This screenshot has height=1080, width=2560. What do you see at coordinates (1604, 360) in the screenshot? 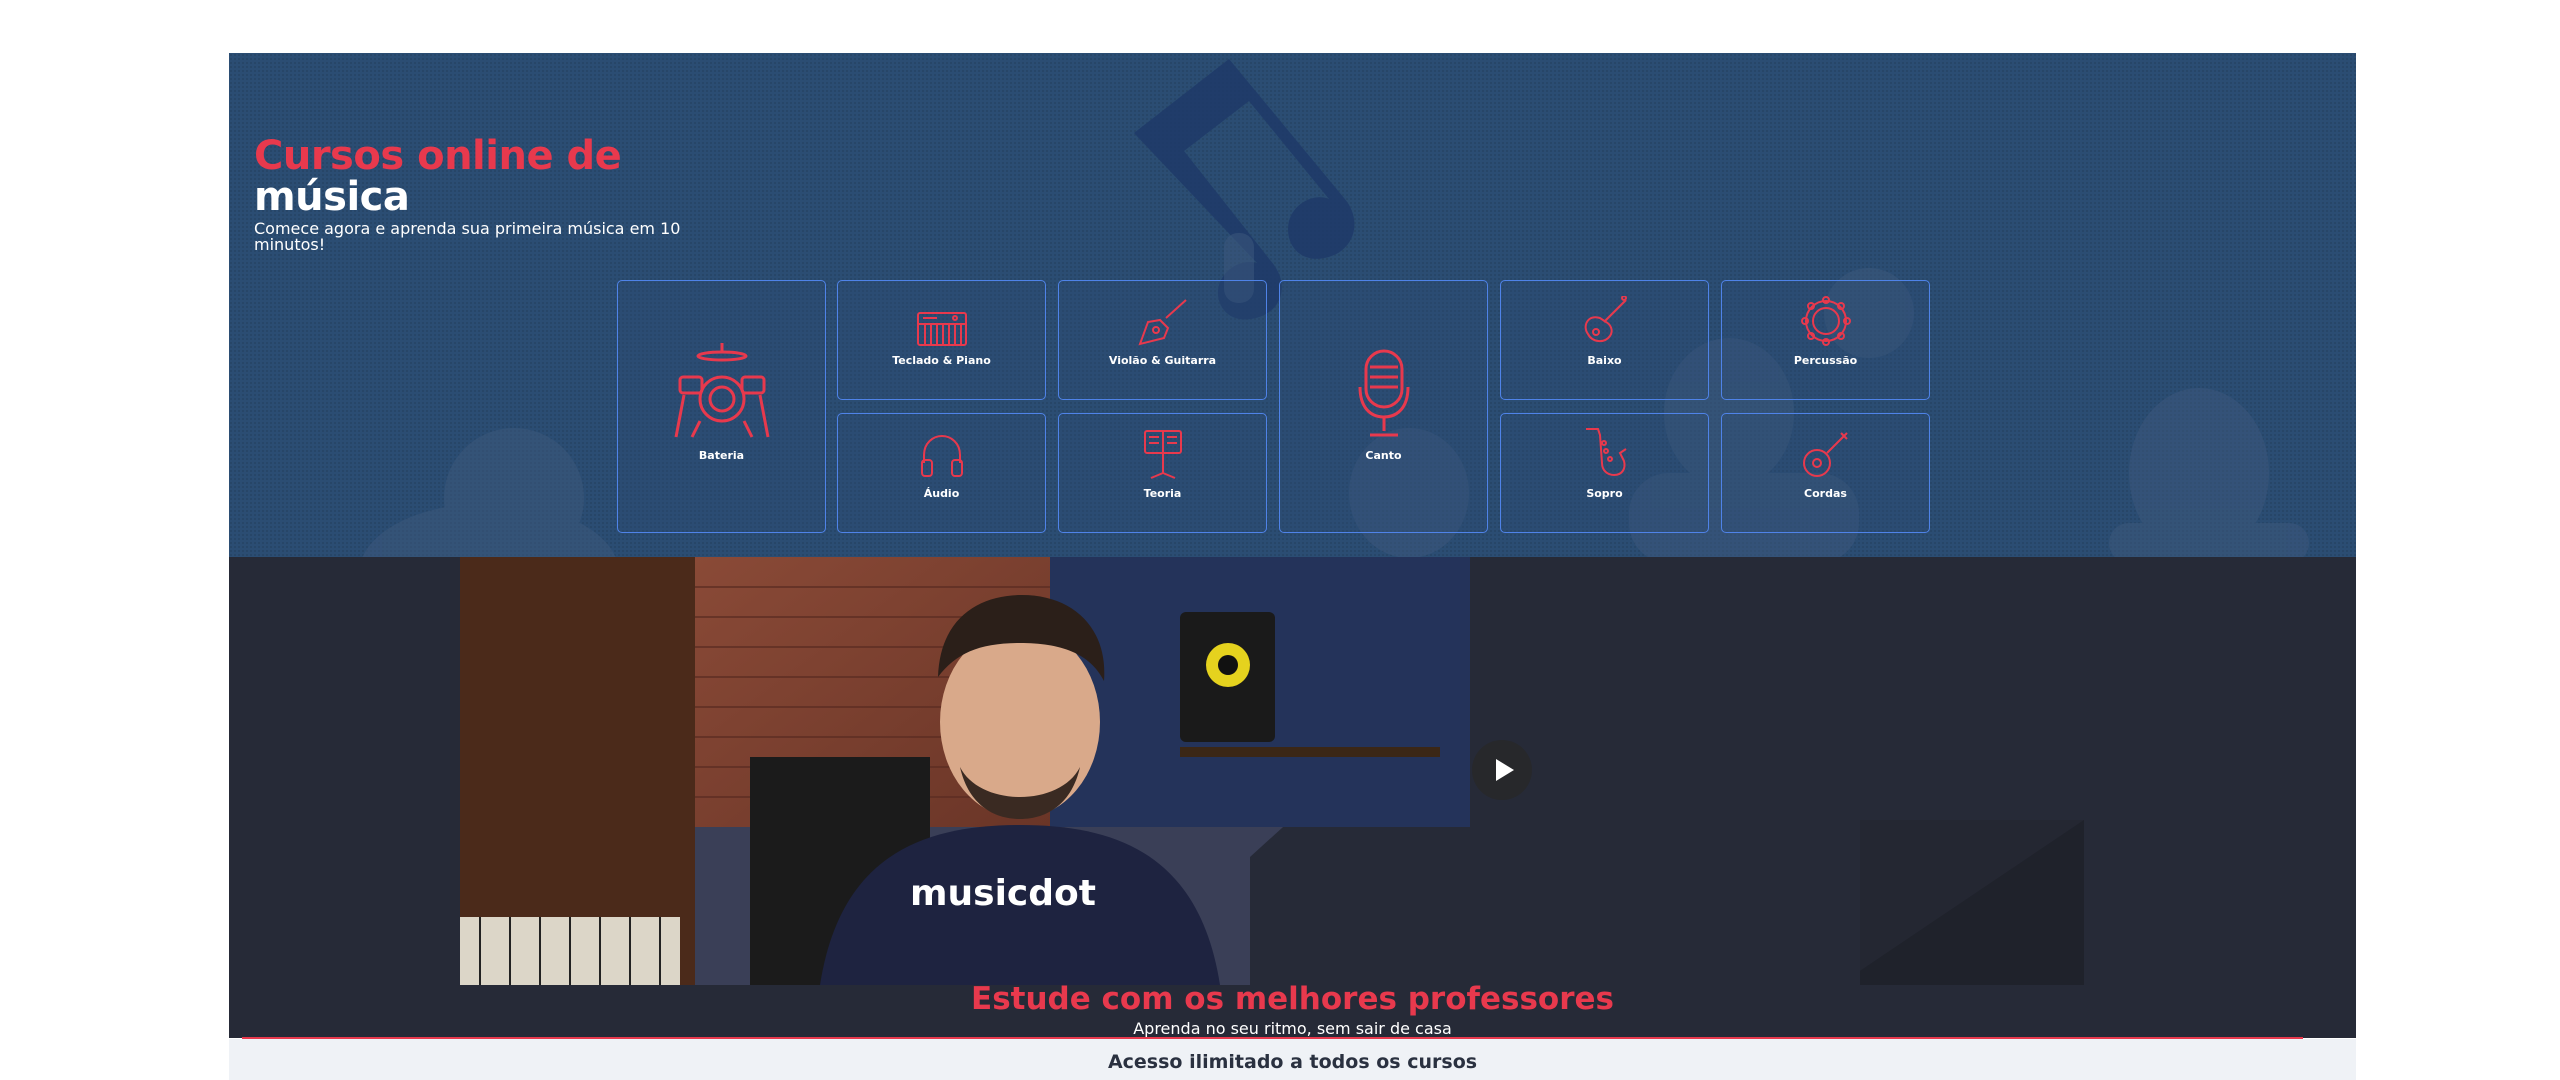
I see `category-label: Baixo` at bounding box center [1604, 360].